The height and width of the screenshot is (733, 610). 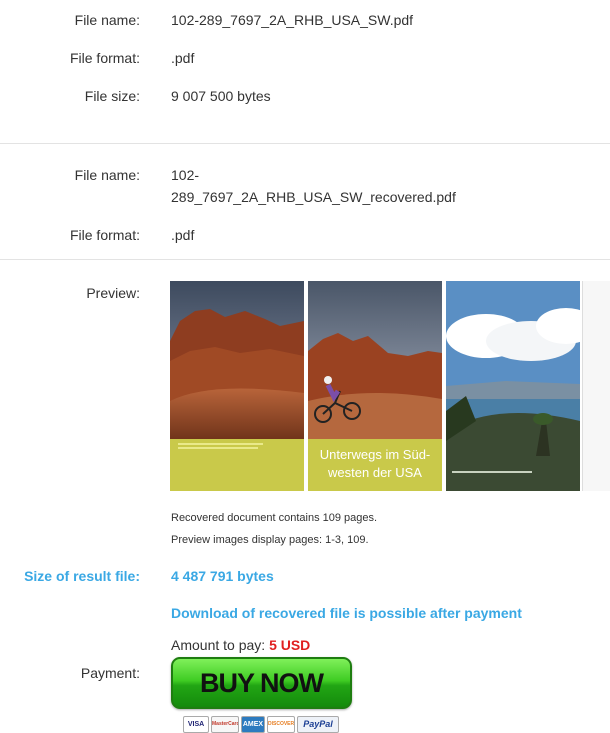 I want to click on file-format-label: File format:, so click(x=104, y=58).